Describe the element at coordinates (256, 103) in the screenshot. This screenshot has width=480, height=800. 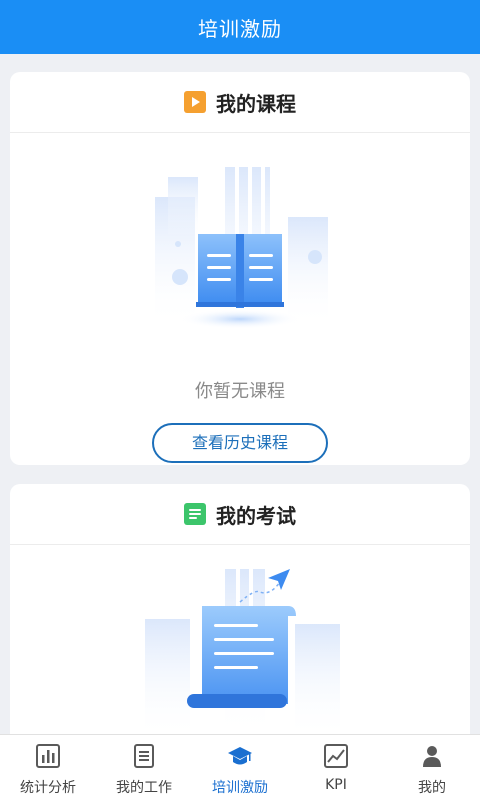
I see `courses-card-title: 我的课程` at that location.